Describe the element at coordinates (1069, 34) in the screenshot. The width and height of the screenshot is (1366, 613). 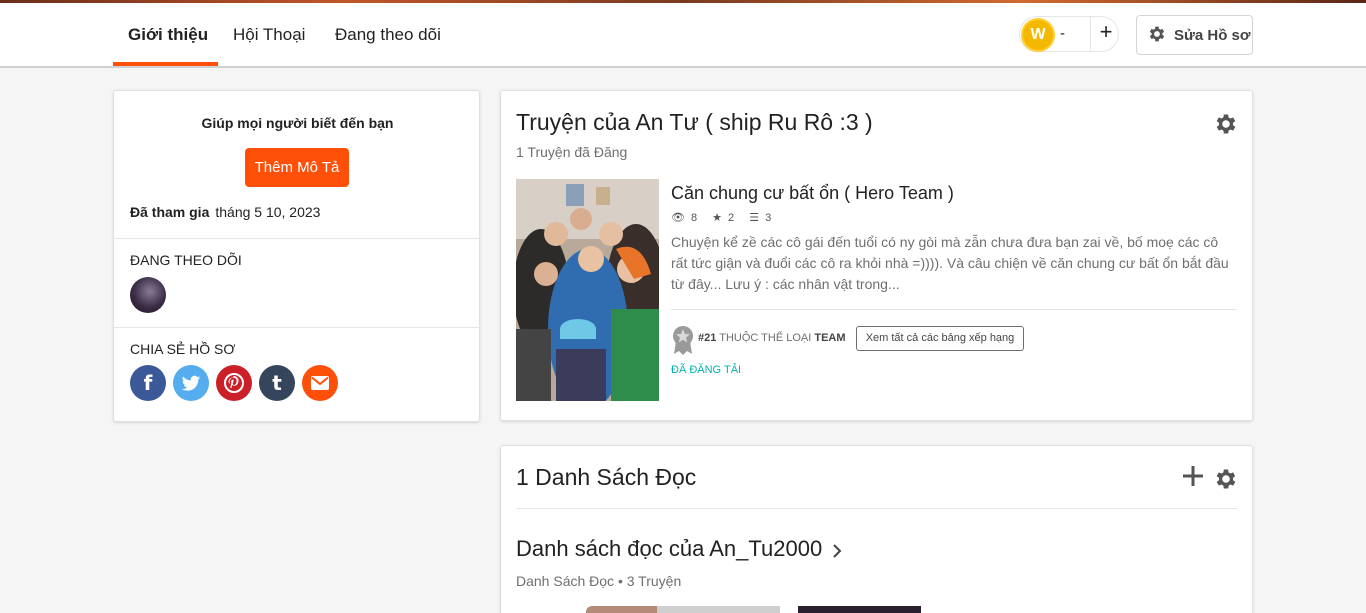
I see `coin-balance: W - +` at that location.